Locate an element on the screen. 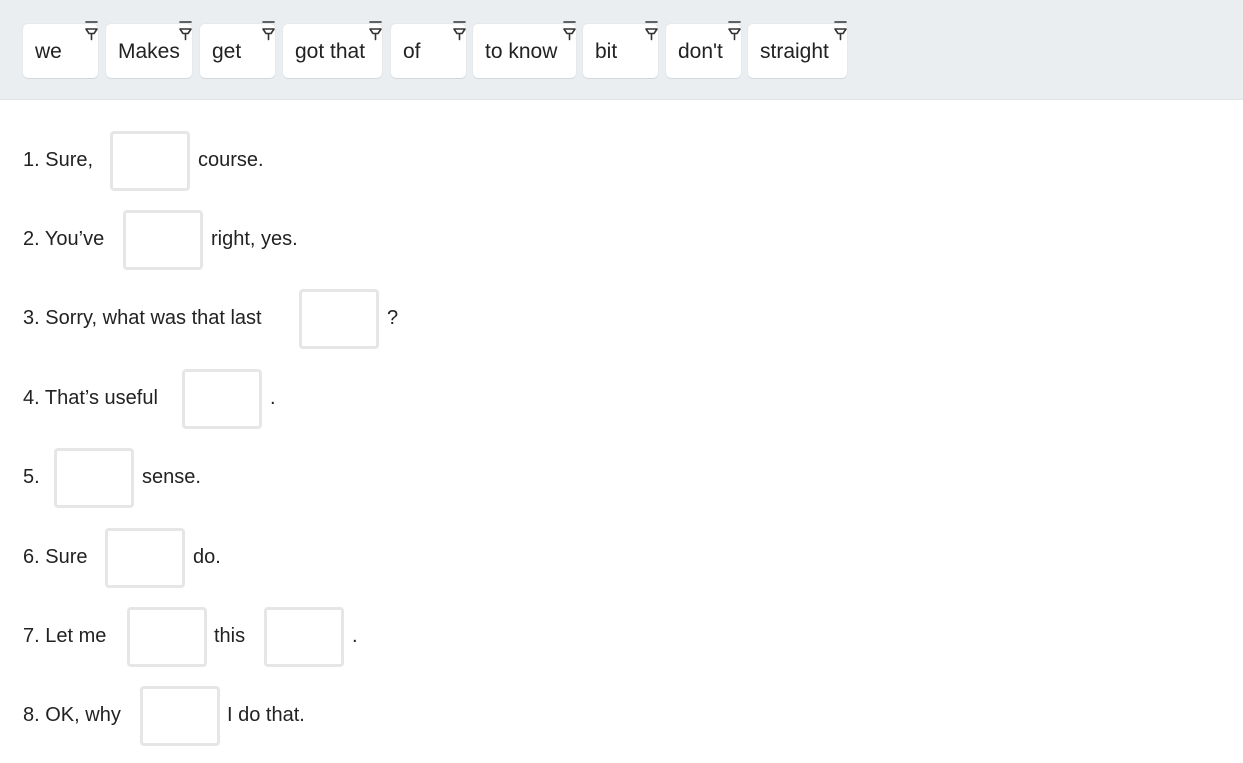  word-chip-label: got that is located at coordinates (330, 51).